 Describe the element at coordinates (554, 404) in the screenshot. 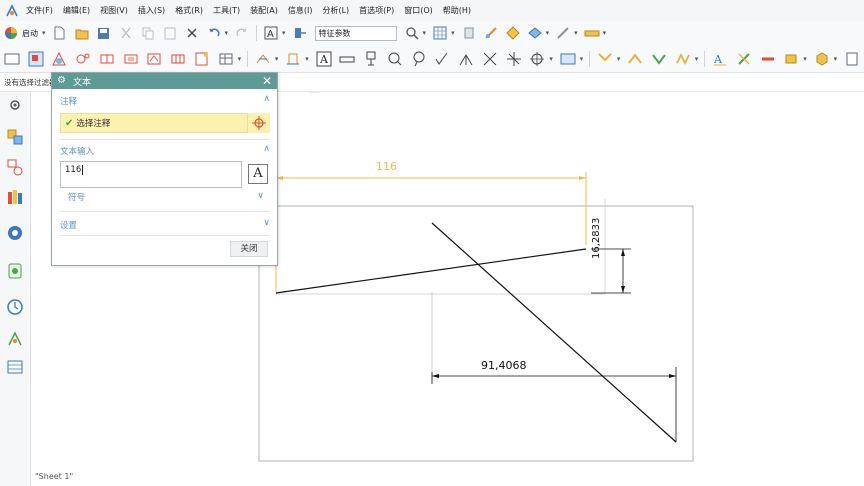

I see `dimension-bottom` at that location.